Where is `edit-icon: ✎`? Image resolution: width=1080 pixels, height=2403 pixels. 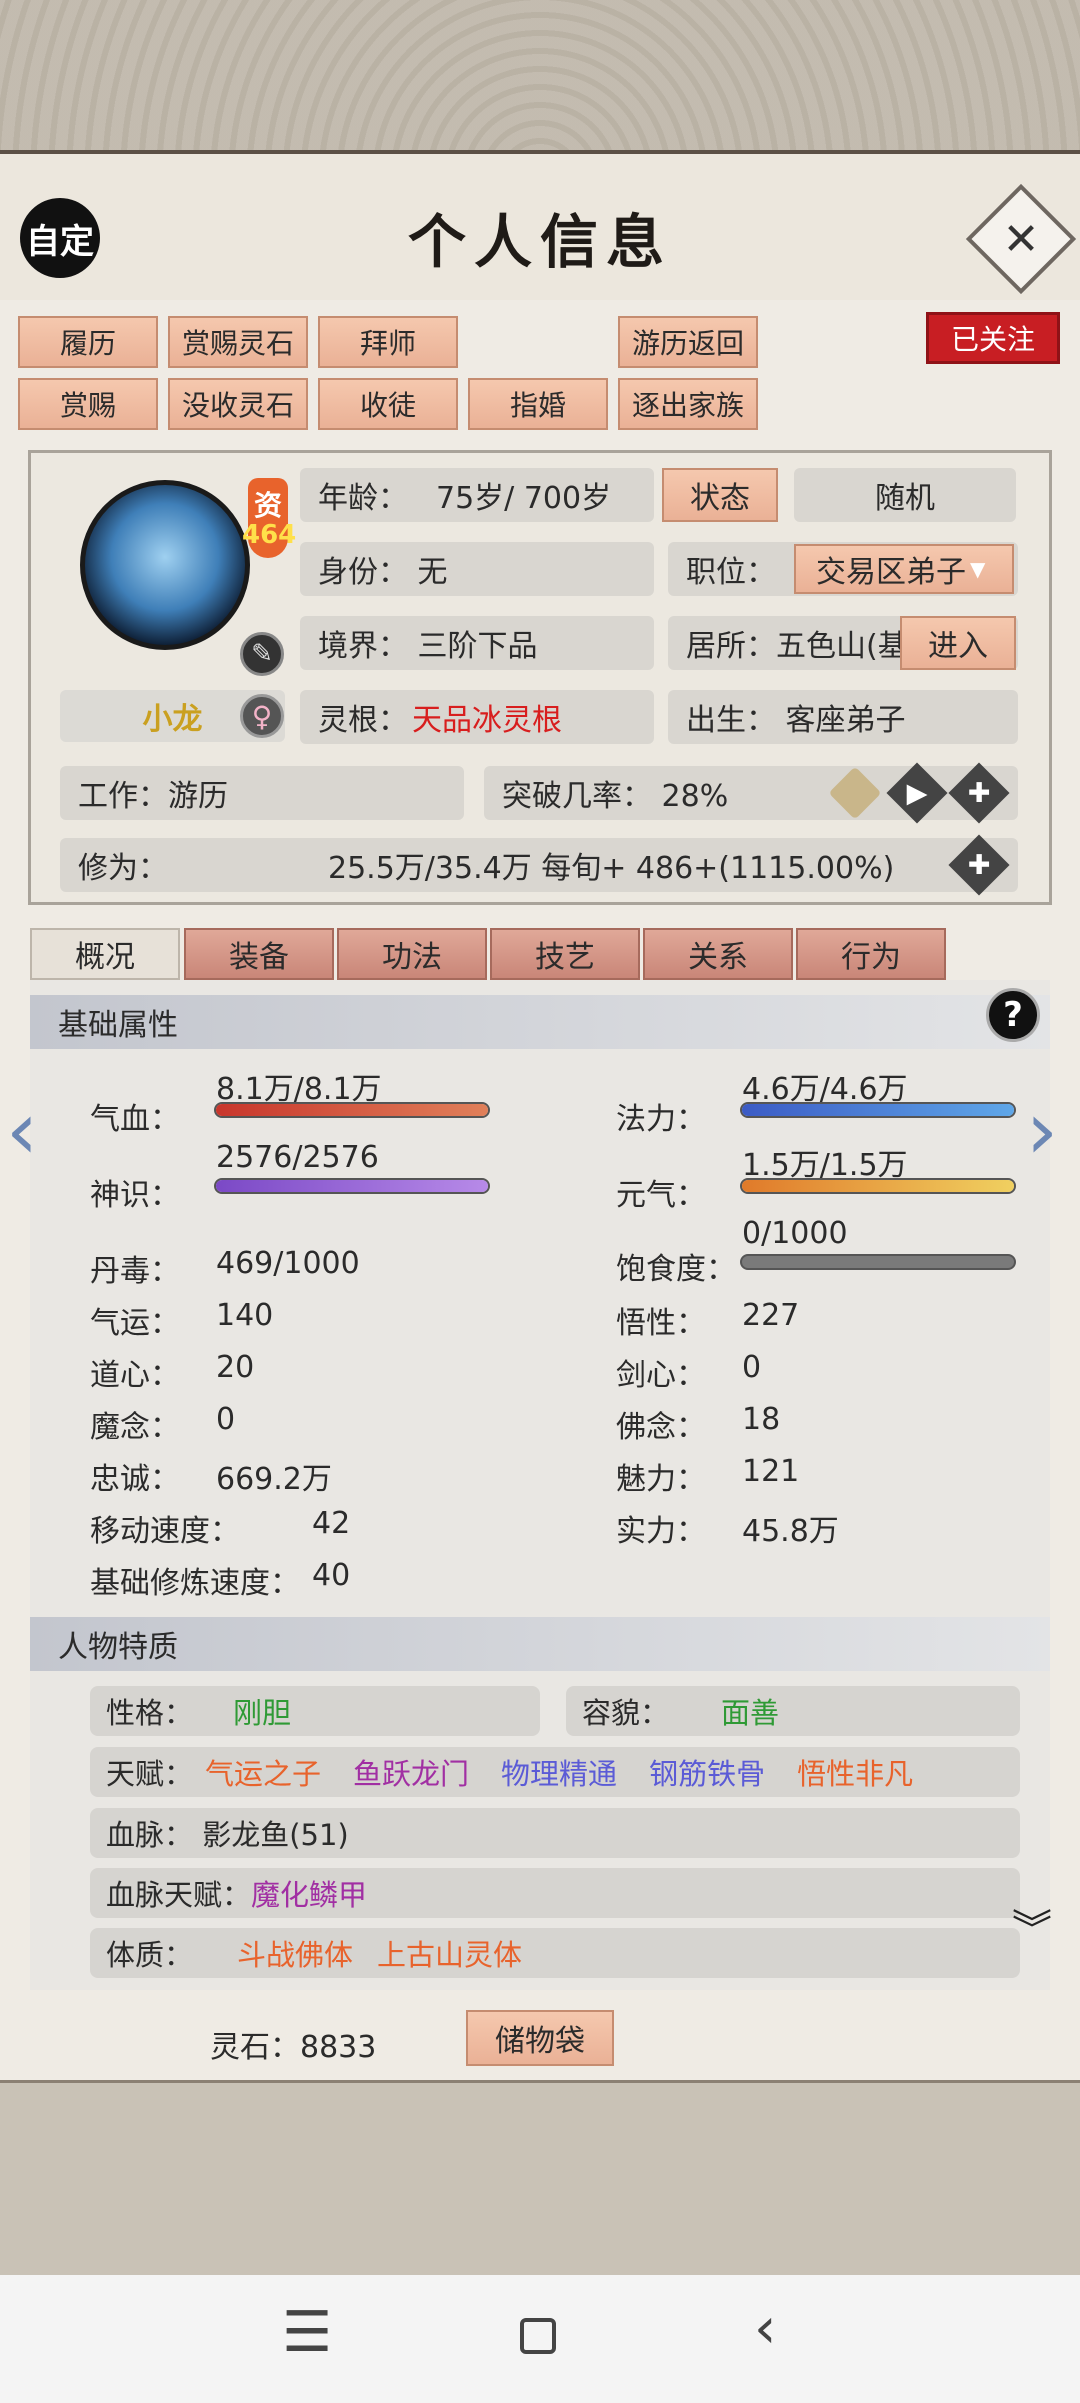
edit-icon: ✎ is located at coordinates (262, 654).